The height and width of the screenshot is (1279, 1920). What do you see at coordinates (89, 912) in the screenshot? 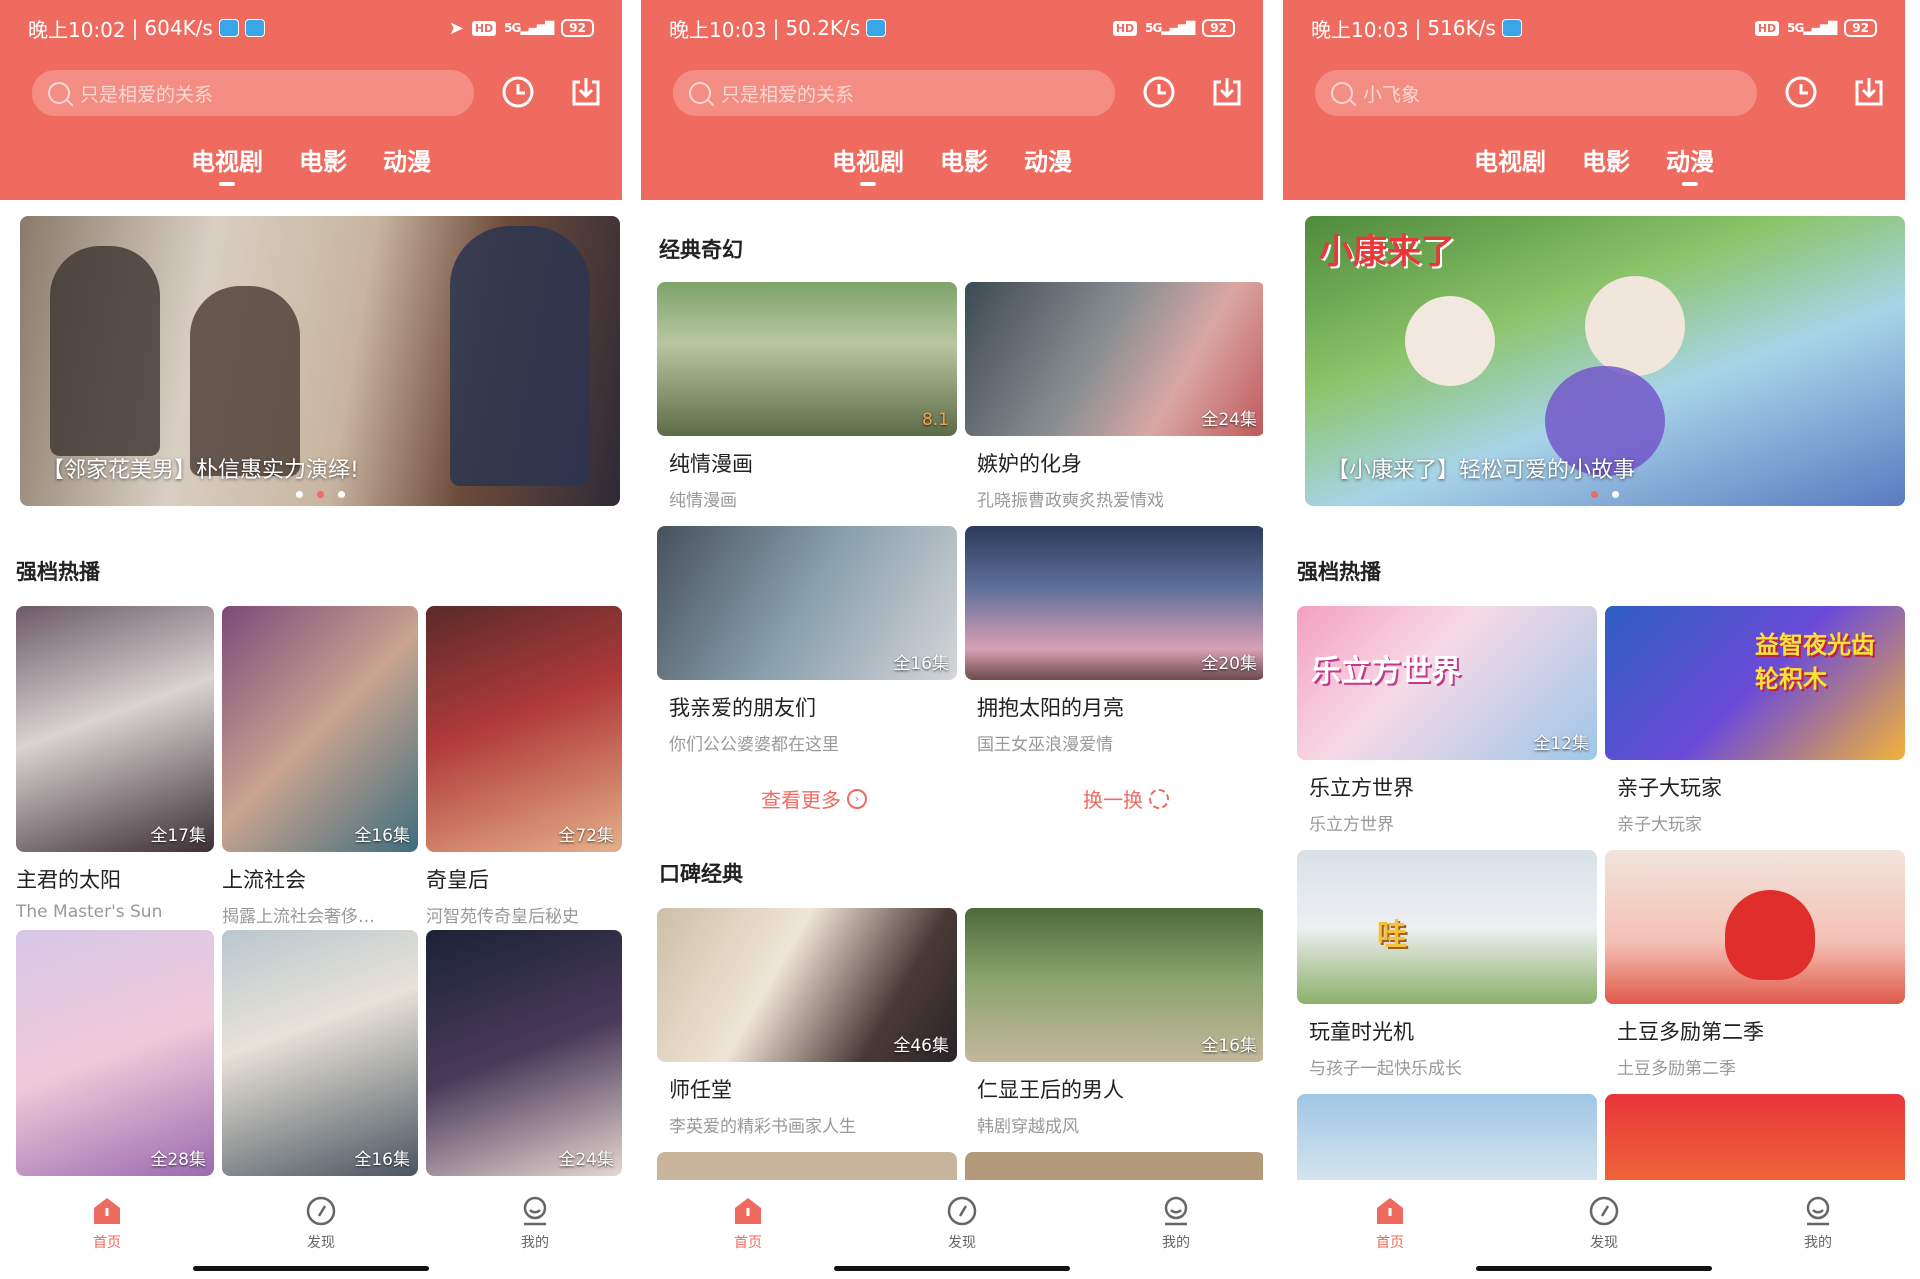
I see `show-subtitle: The Master's Sun` at bounding box center [89, 912].